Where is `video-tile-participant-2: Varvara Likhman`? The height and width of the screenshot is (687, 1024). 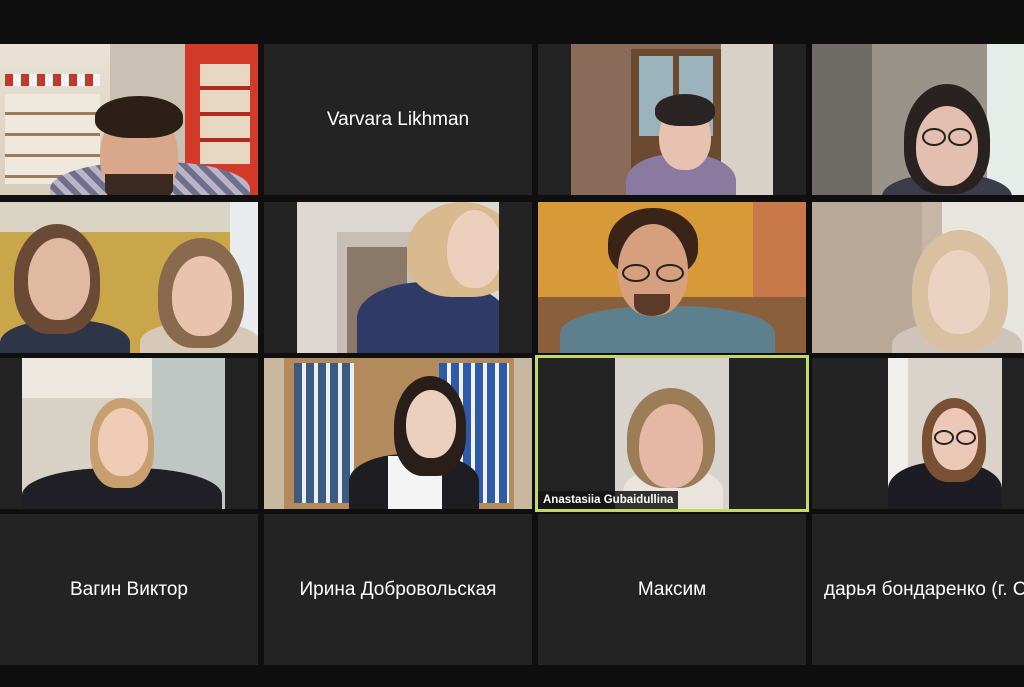 video-tile-participant-2: Varvara Likhman is located at coordinates (398, 119).